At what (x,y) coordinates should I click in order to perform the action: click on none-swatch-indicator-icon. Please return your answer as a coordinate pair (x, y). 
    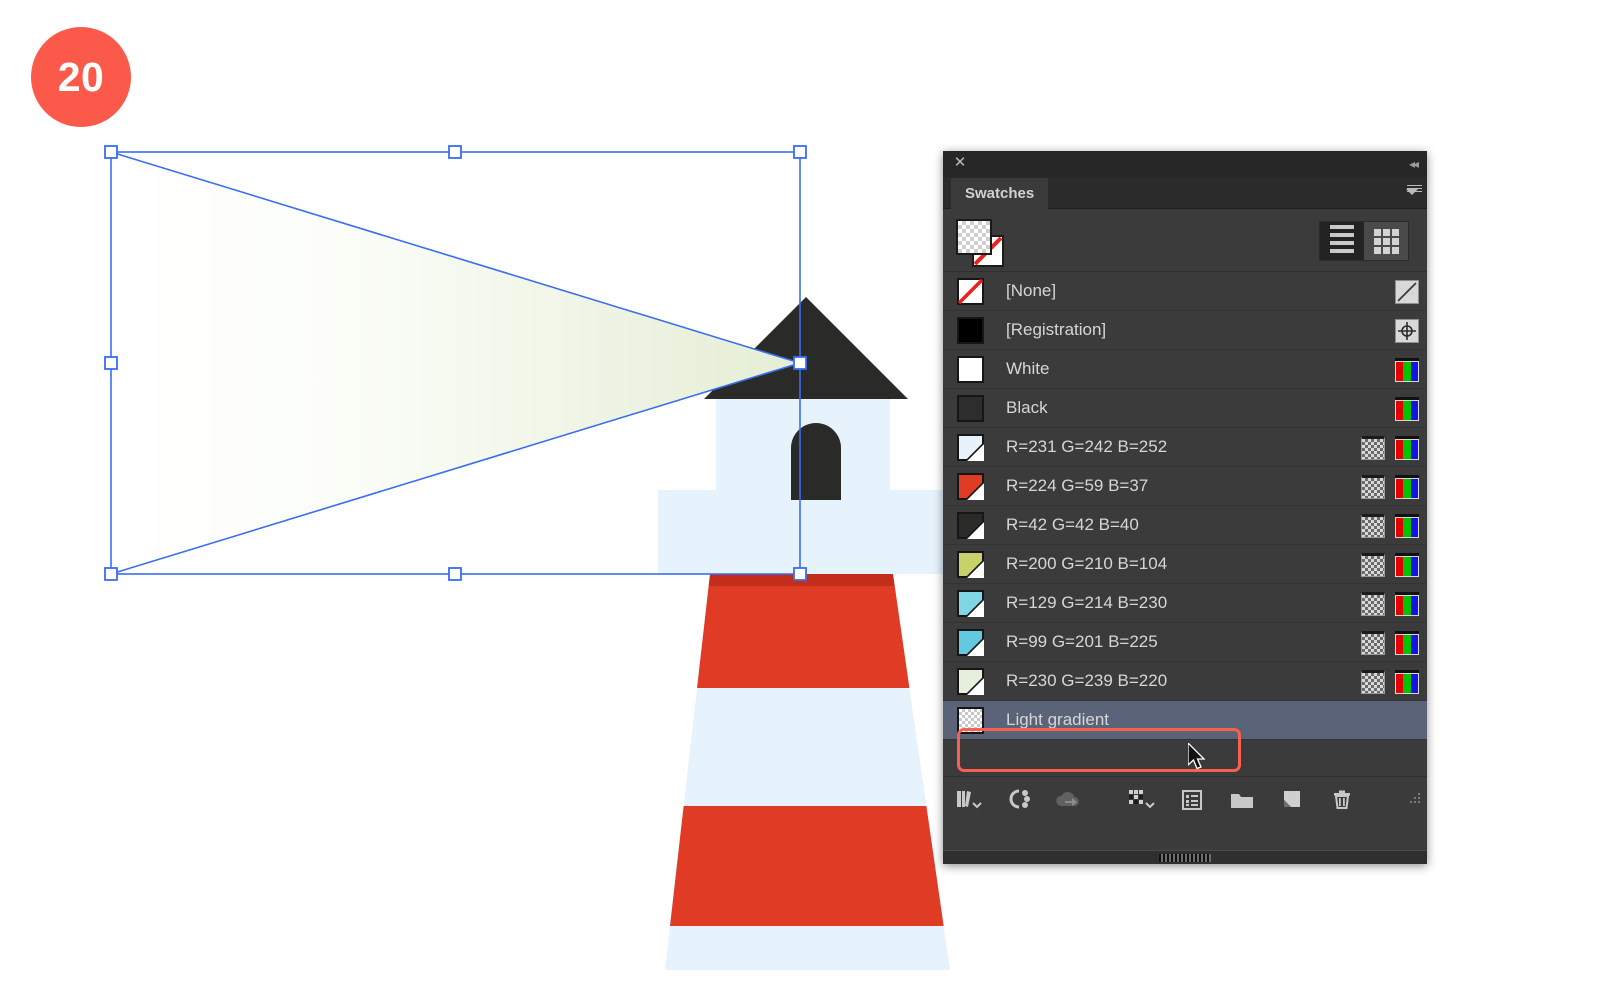
    Looking at the image, I should click on (1407, 291).